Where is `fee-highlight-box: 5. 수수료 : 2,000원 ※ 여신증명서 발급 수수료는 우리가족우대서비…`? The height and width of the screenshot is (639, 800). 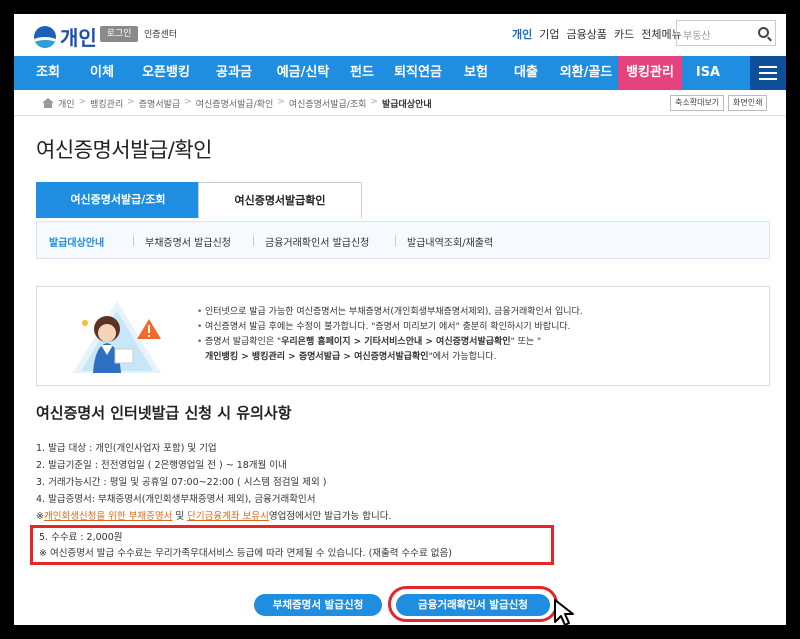
fee-highlight-box: 5. 수수료 : 2,000원 ※ 여신증명서 발급 수수료는 우리가족우대서비… is located at coordinates (292, 545).